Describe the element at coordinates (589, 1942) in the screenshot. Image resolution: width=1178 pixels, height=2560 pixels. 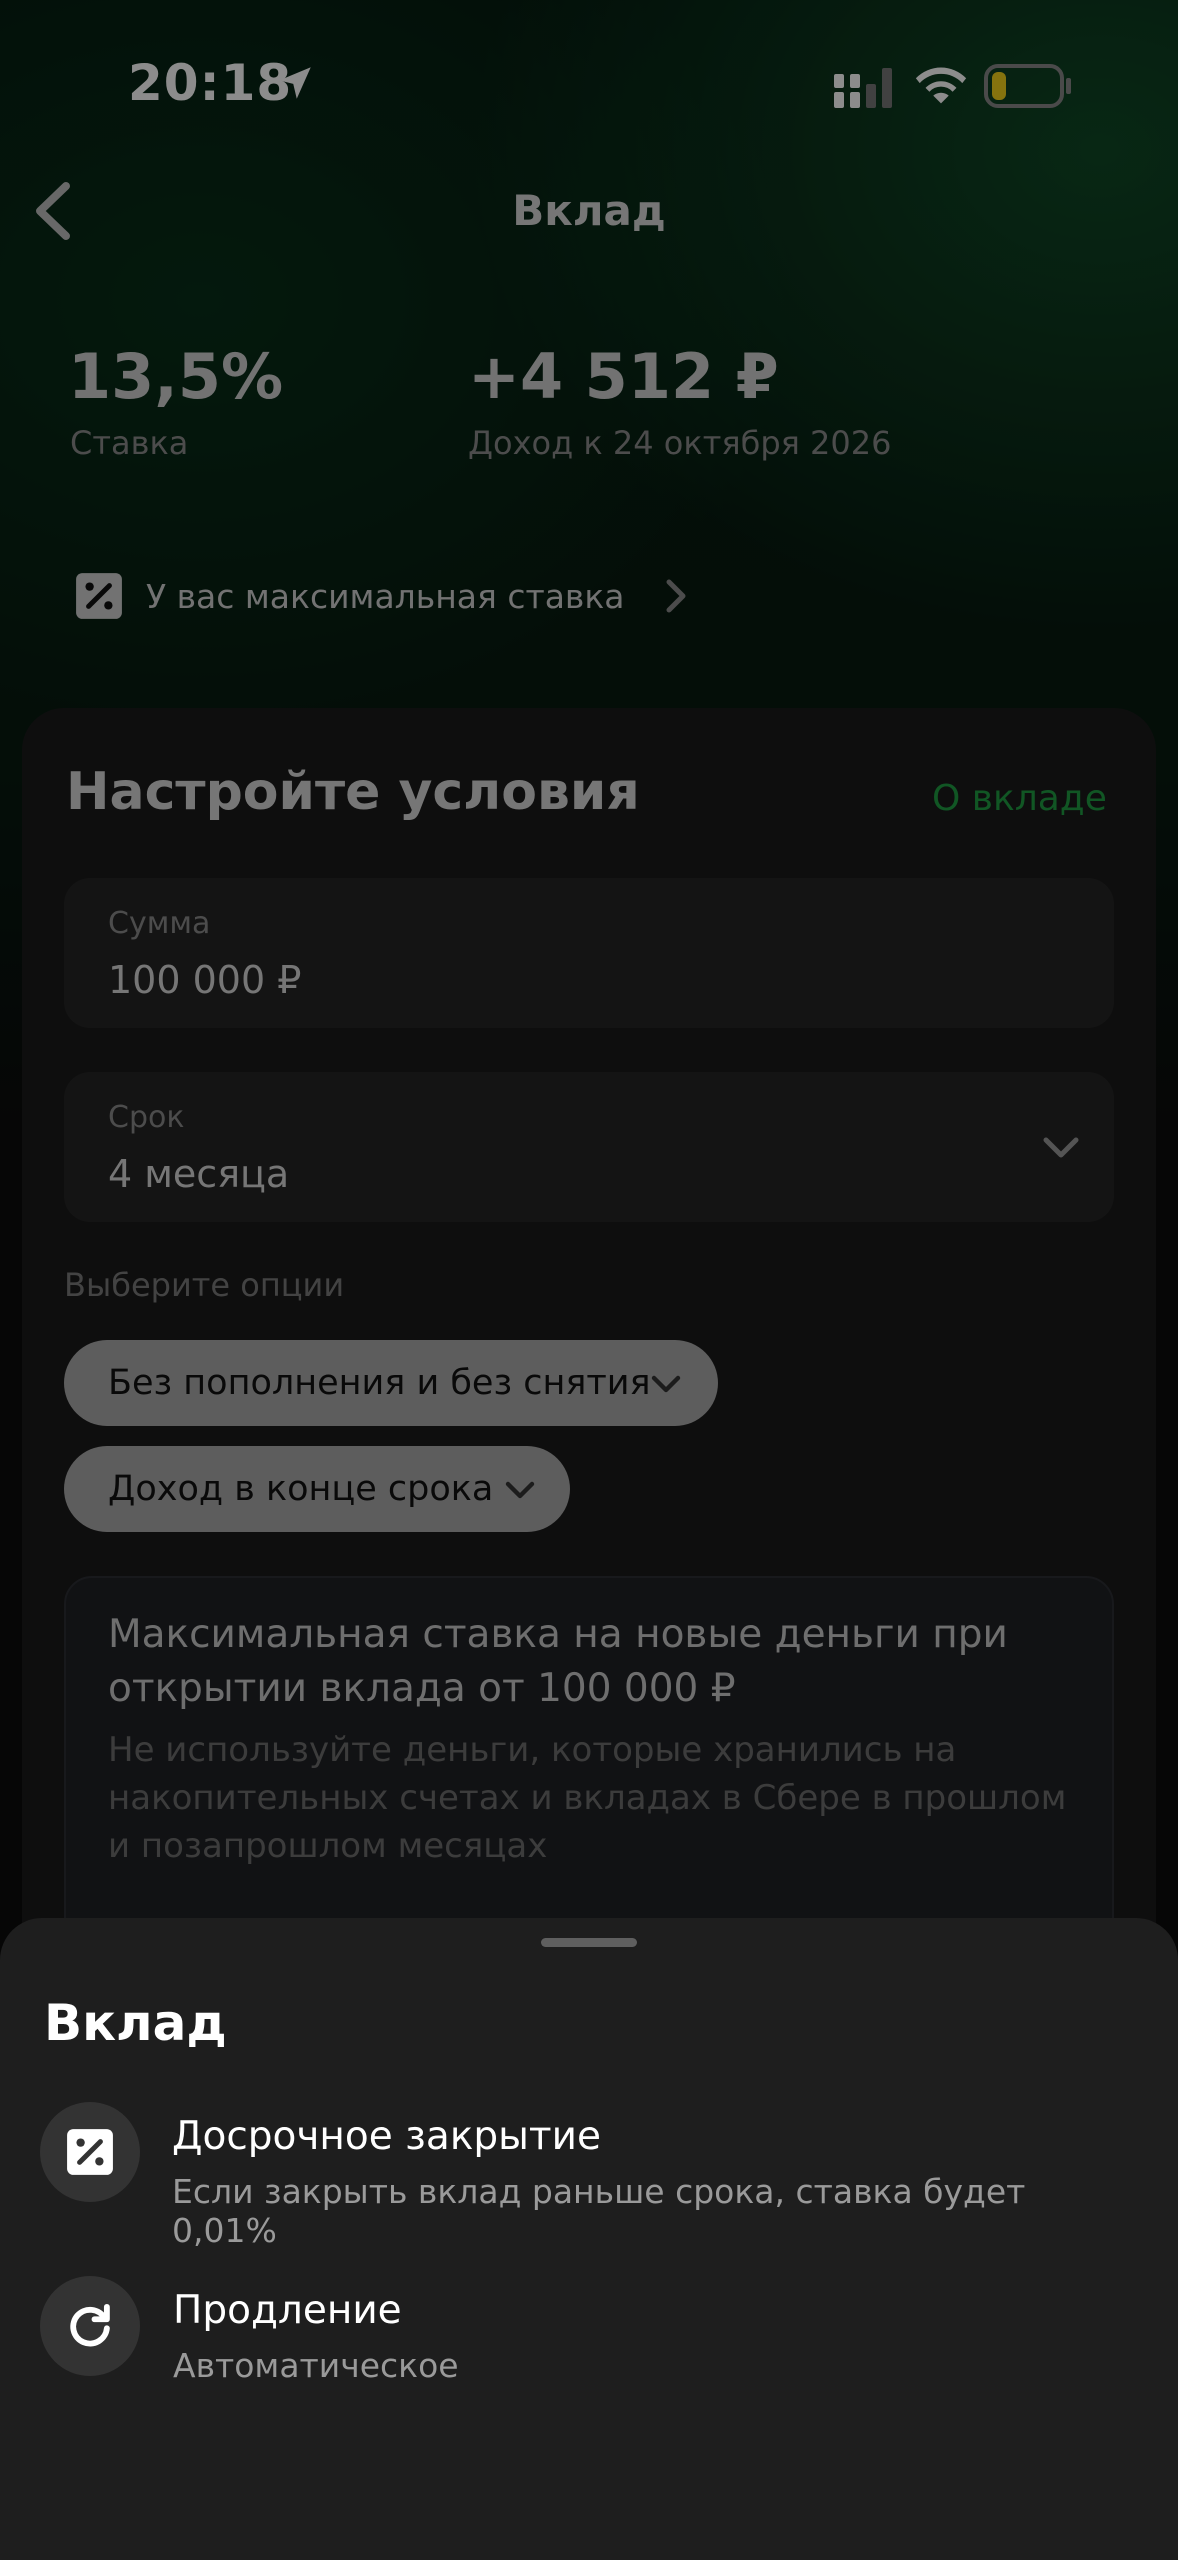
I see `sheet-grabber` at that location.